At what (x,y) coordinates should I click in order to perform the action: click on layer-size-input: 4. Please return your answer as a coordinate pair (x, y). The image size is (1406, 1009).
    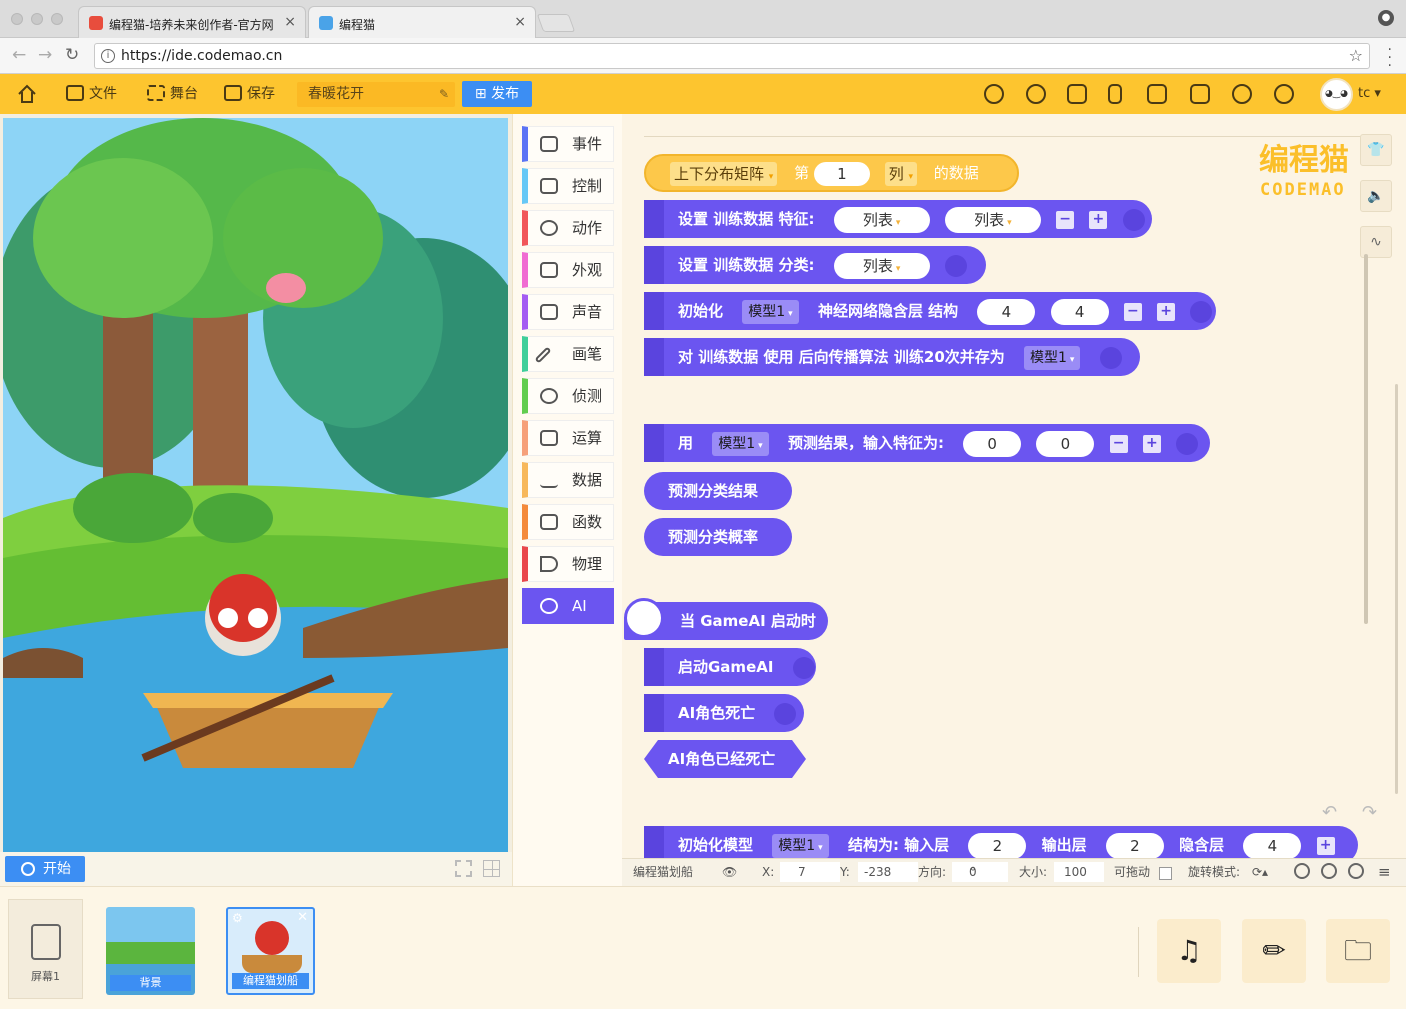
    Looking at the image, I should click on (1079, 311).